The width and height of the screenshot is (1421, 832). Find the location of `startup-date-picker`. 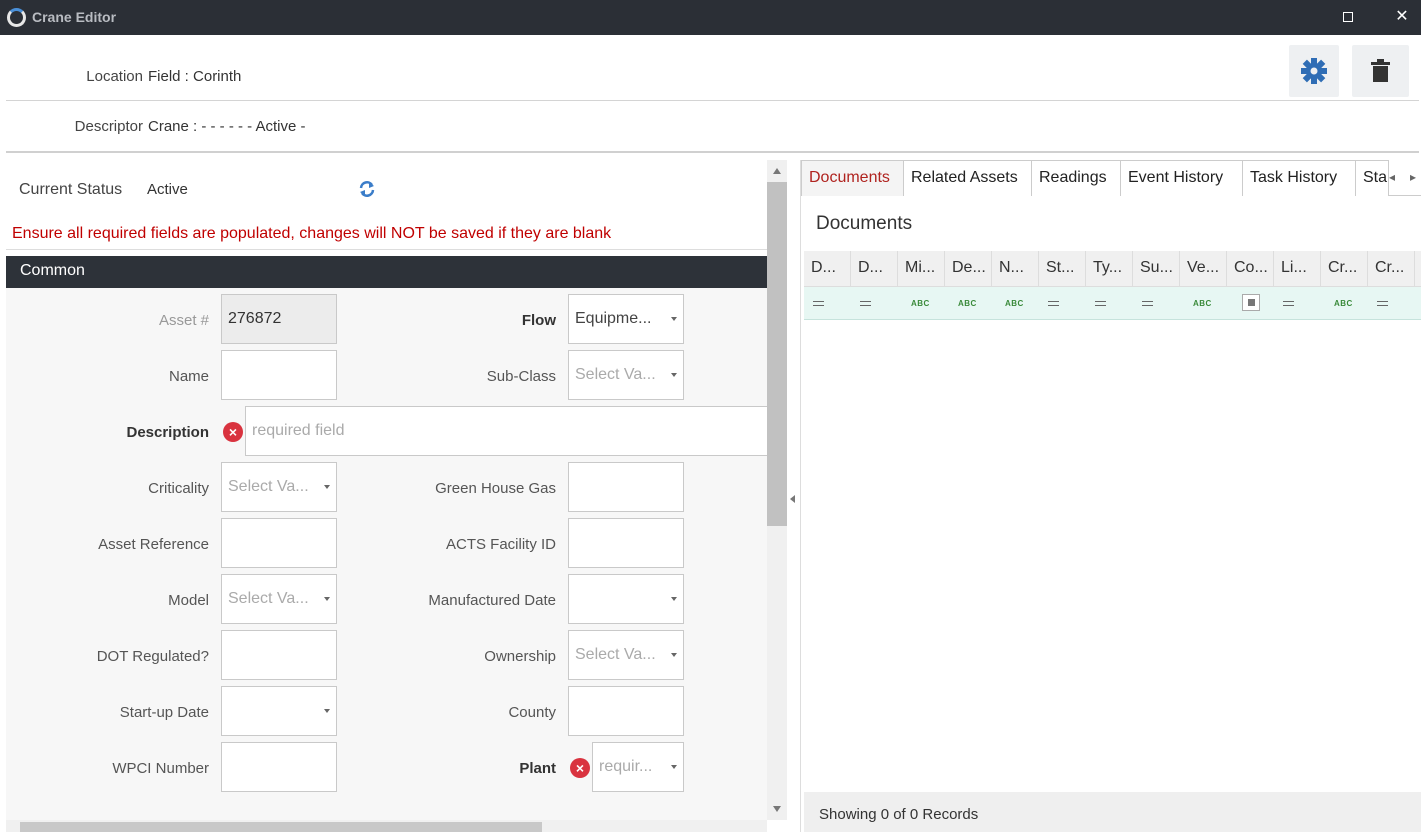

startup-date-picker is located at coordinates (279, 711).